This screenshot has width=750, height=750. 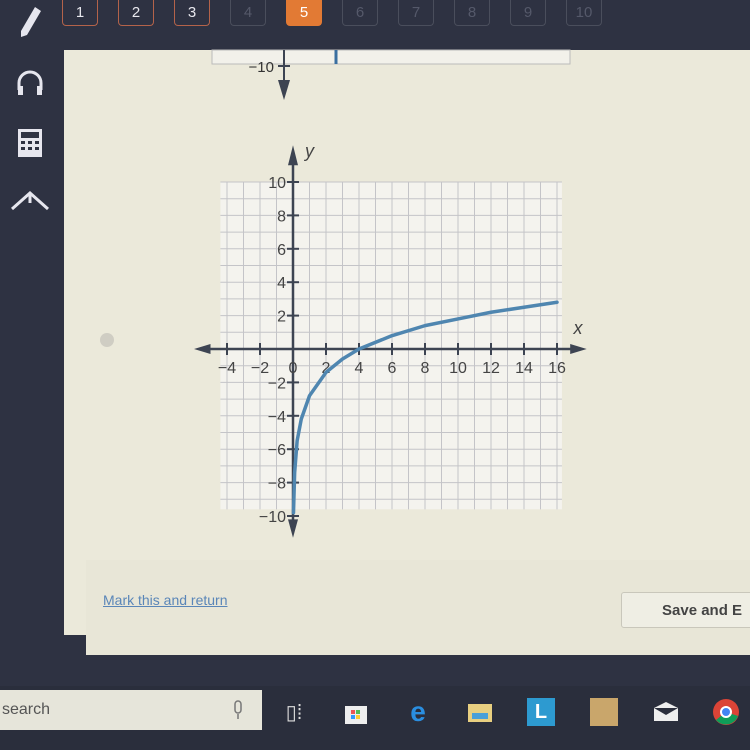 I want to click on y-tick-label: 6, so click(x=281, y=250).